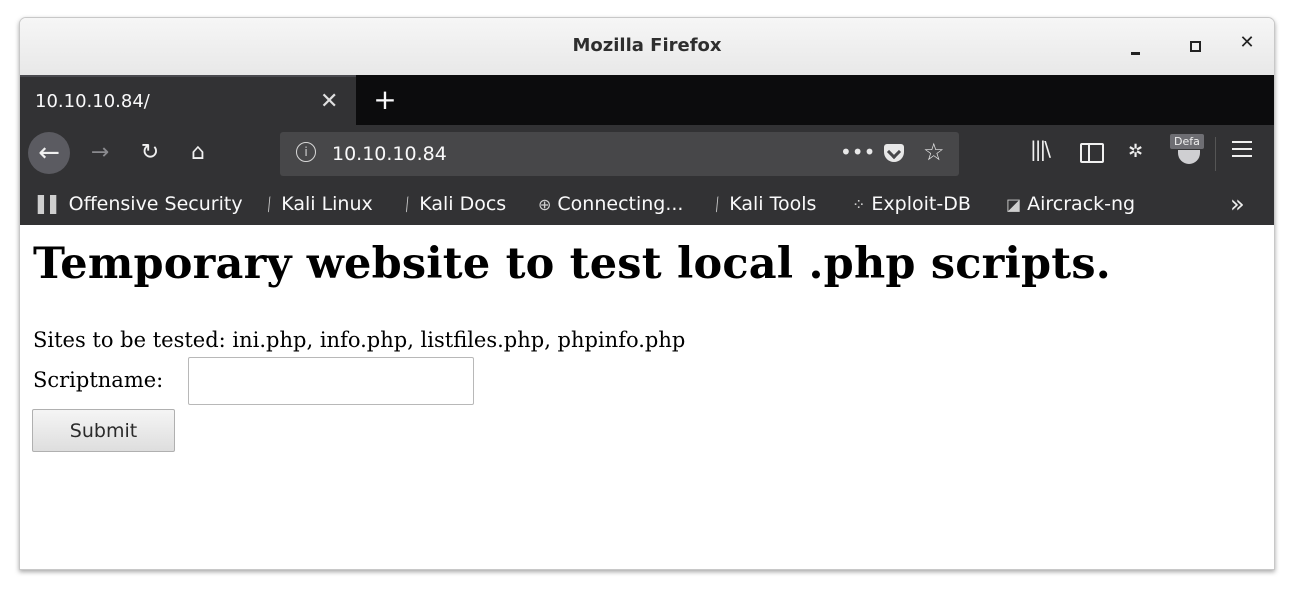 The image size is (1294, 590). What do you see at coordinates (327, 204) in the screenshot?
I see `bookmark-label: Kali Linux` at bounding box center [327, 204].